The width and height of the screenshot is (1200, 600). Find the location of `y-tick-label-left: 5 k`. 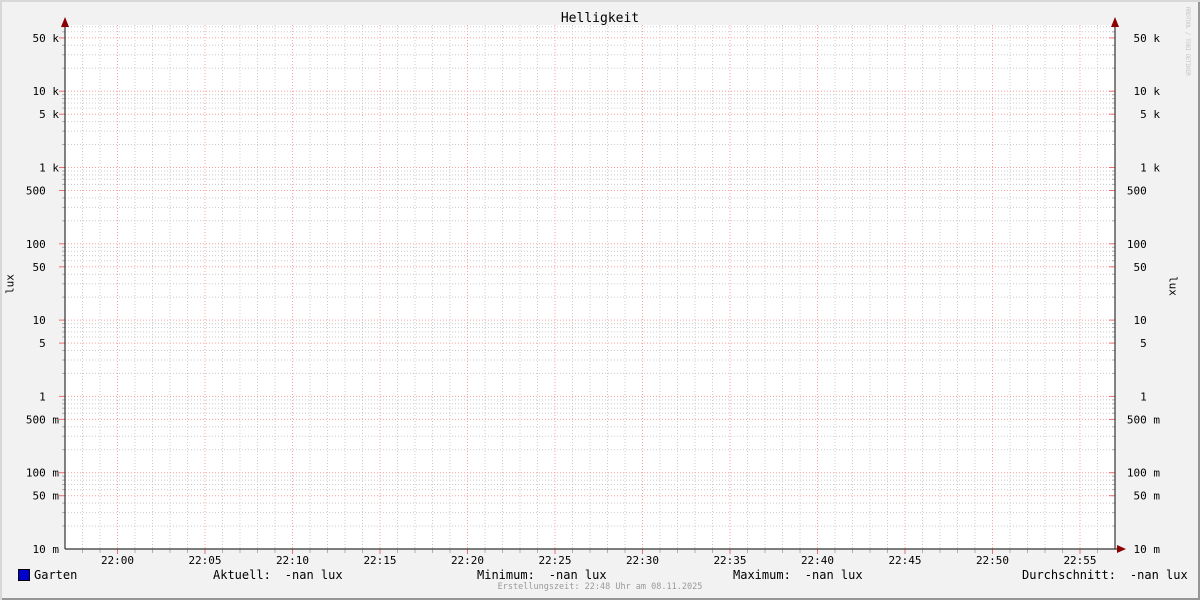

y-tick-label-left: 5 k is located at coordinates (49, 114).